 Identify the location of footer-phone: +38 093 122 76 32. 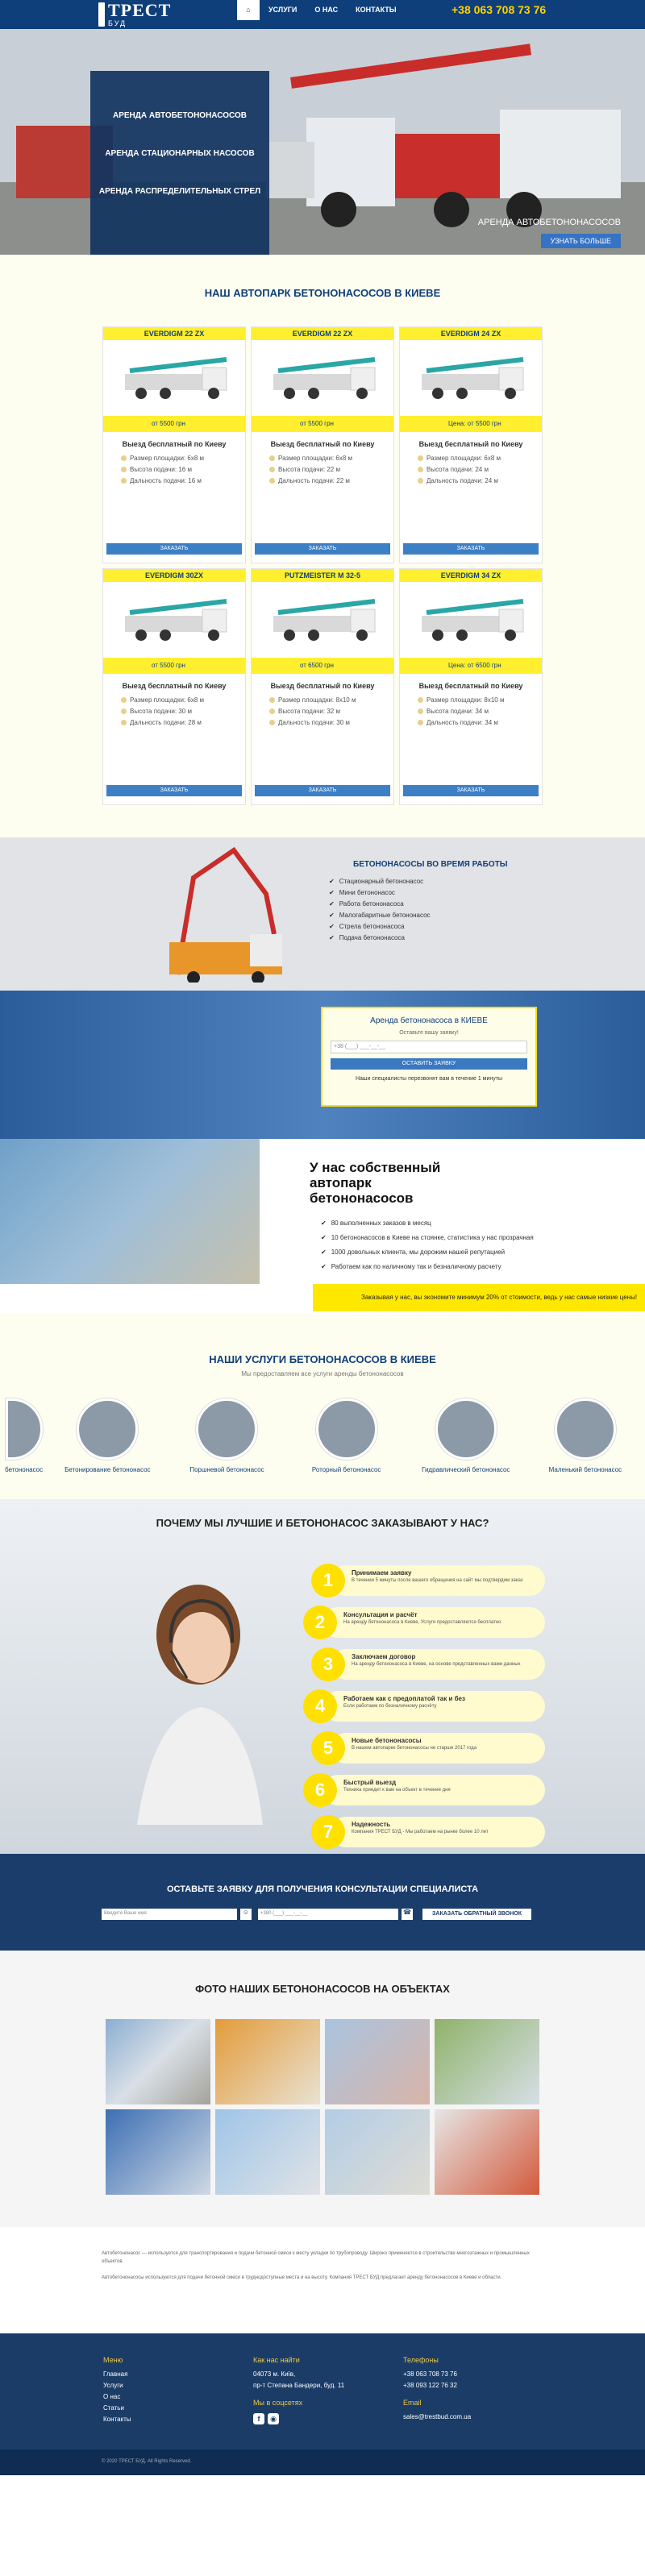
(437, 2385).